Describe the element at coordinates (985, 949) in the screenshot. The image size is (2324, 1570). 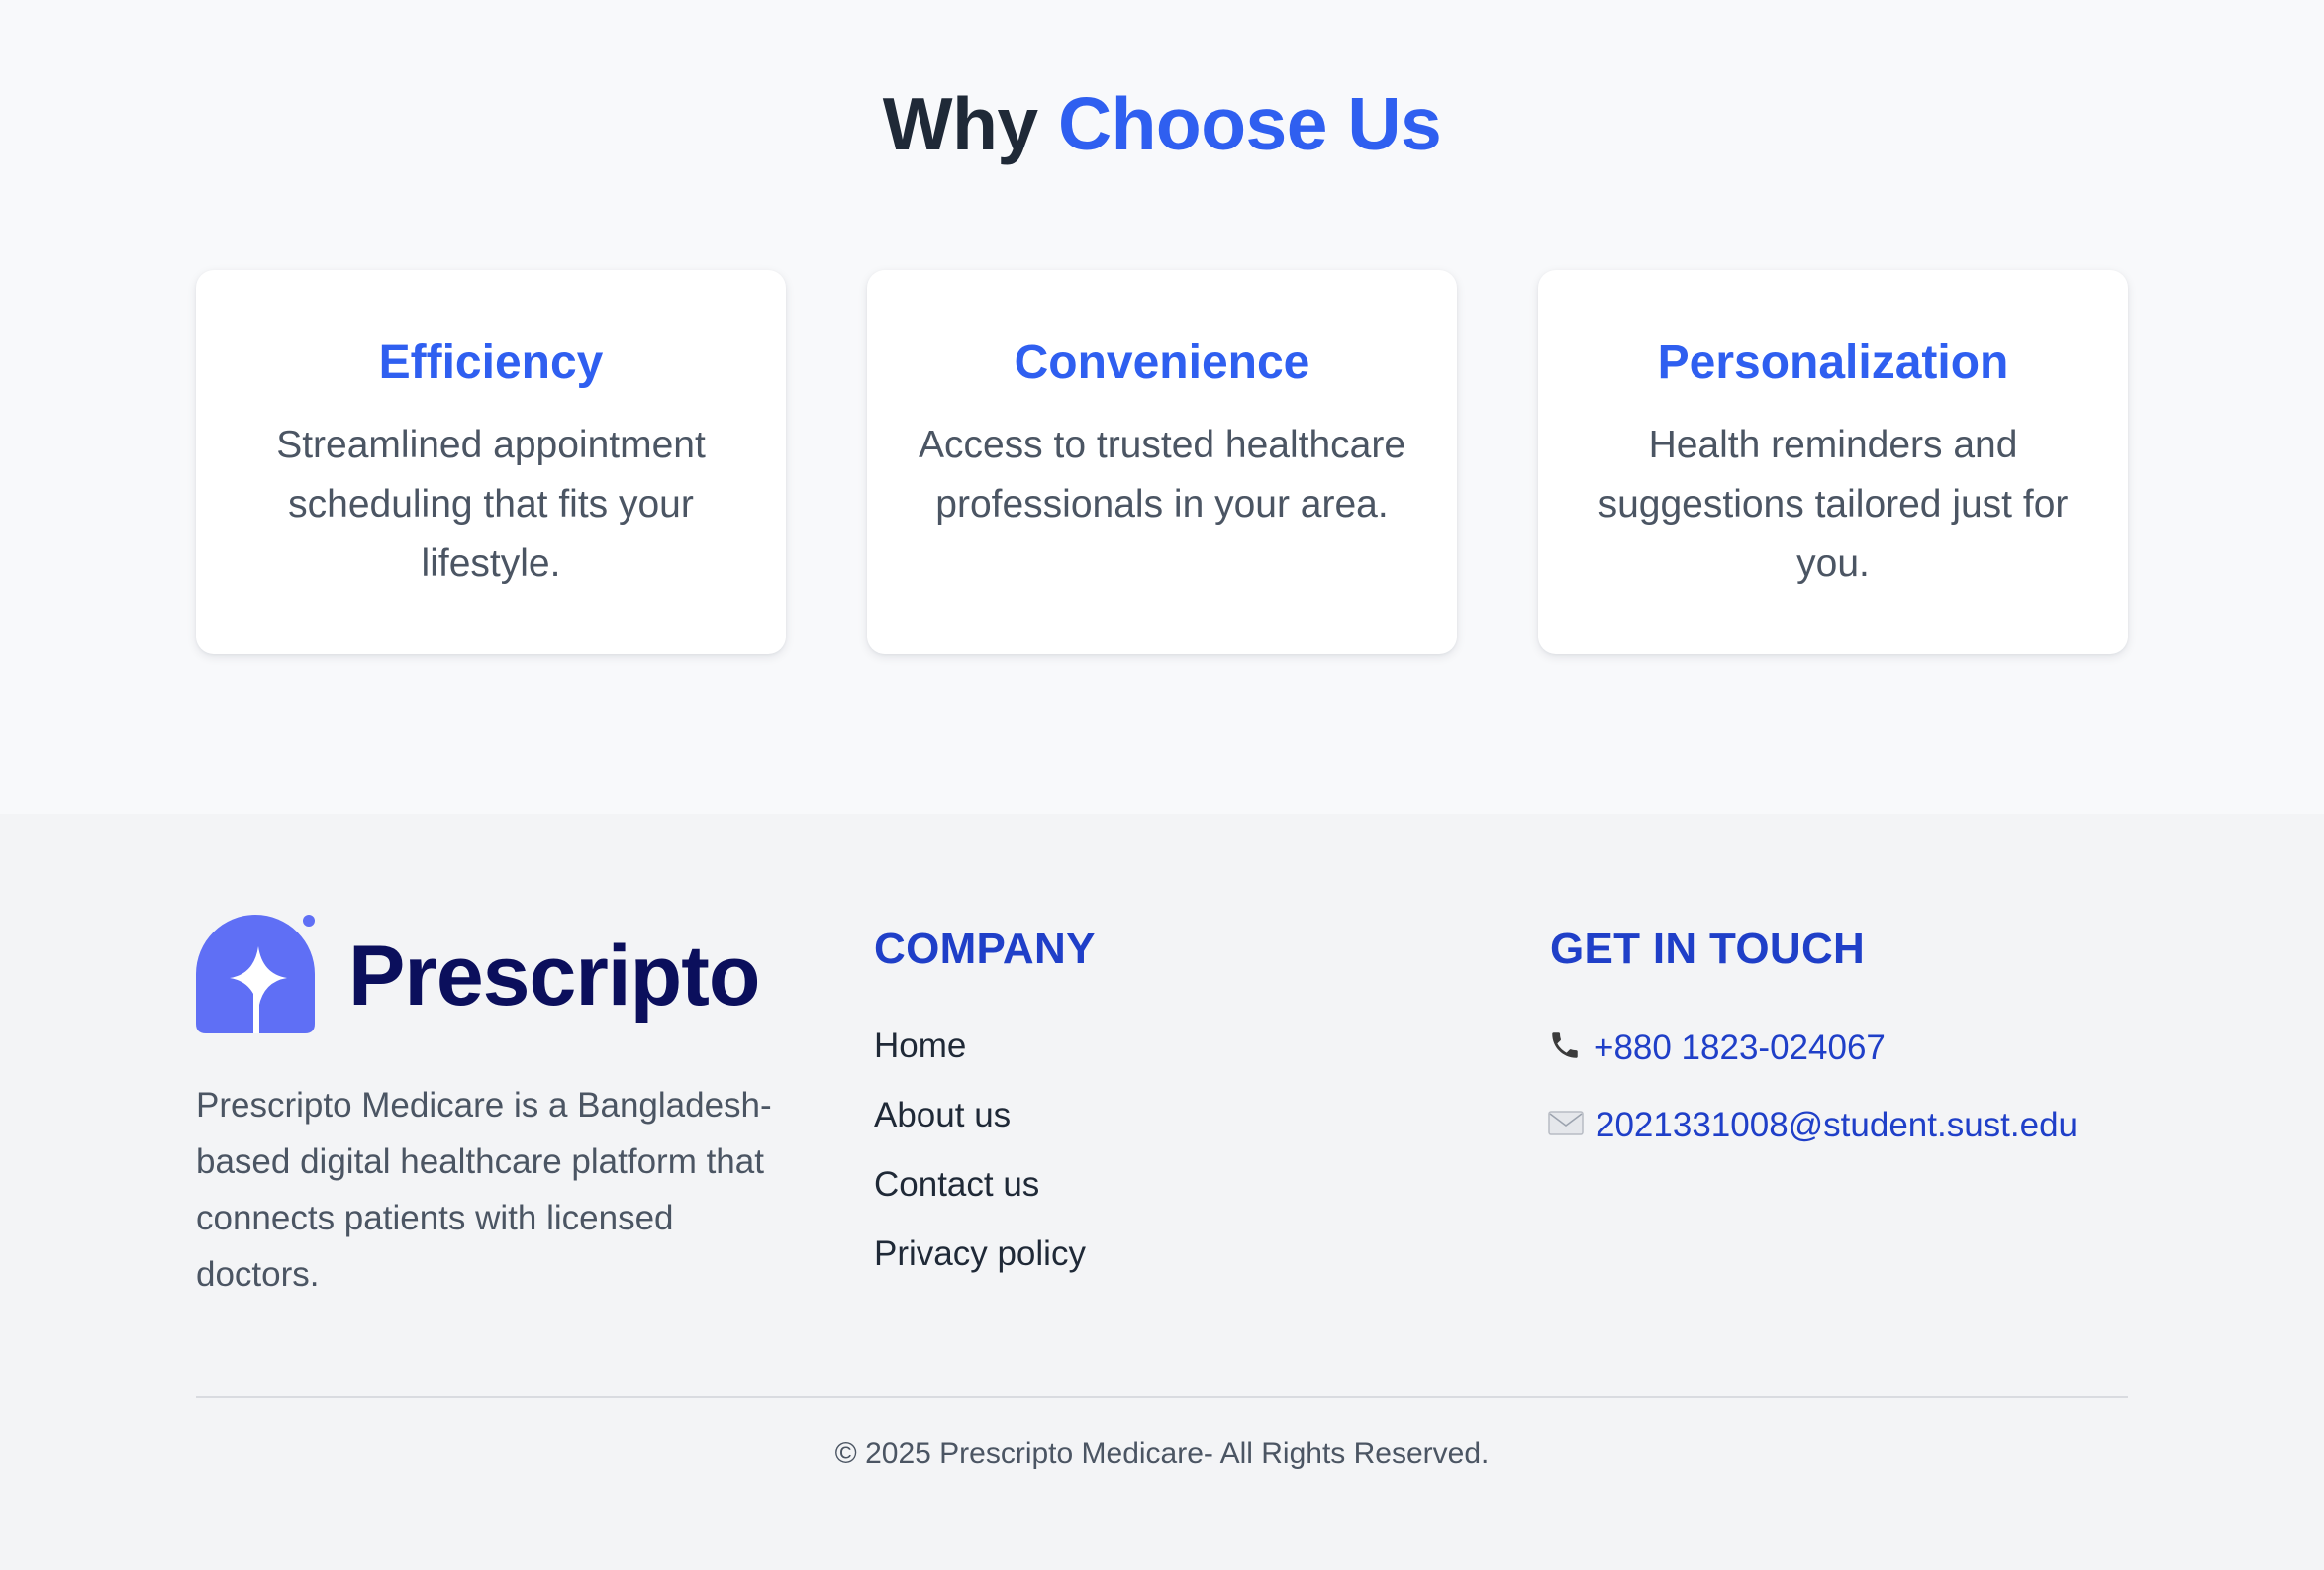
I see `company-heading: COMPANY` at that location.